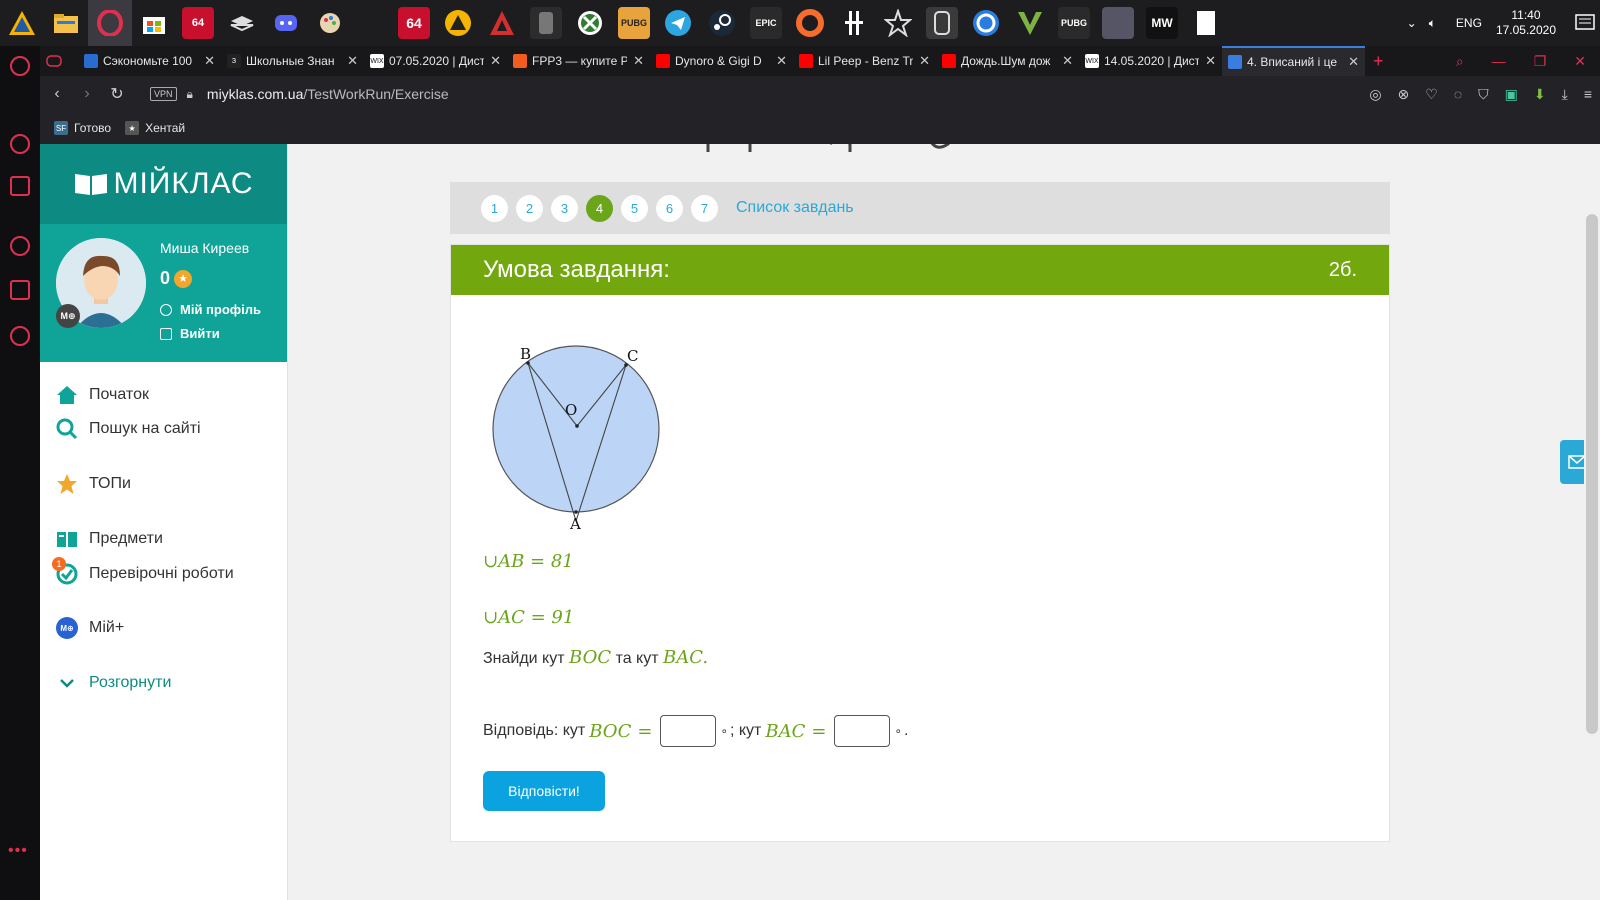  Describe the element at coordinates (494, 208) in the screenshot. I see `step-1: 1` at that location.